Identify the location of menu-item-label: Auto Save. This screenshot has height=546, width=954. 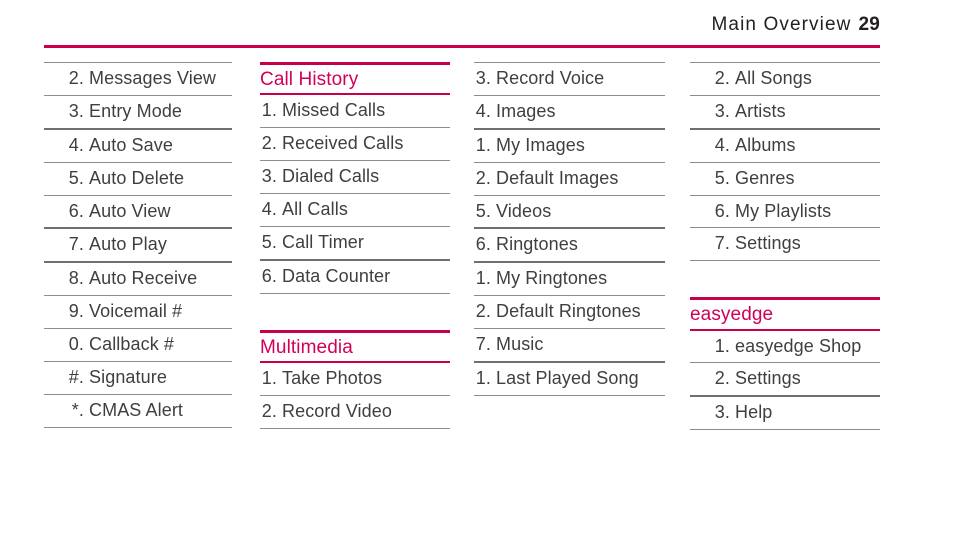
(131, 144).